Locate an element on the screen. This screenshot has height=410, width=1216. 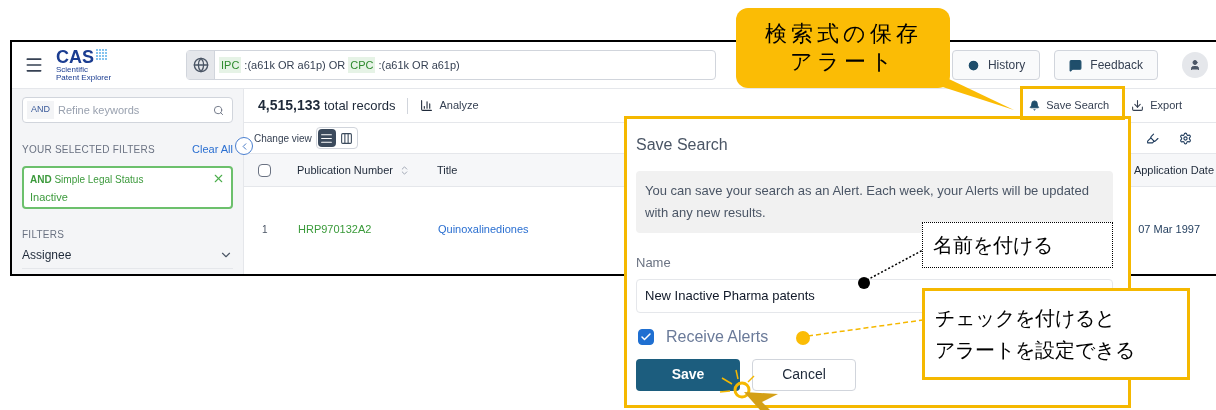
column-header: Publication Number is located at coordinates (367, 170).